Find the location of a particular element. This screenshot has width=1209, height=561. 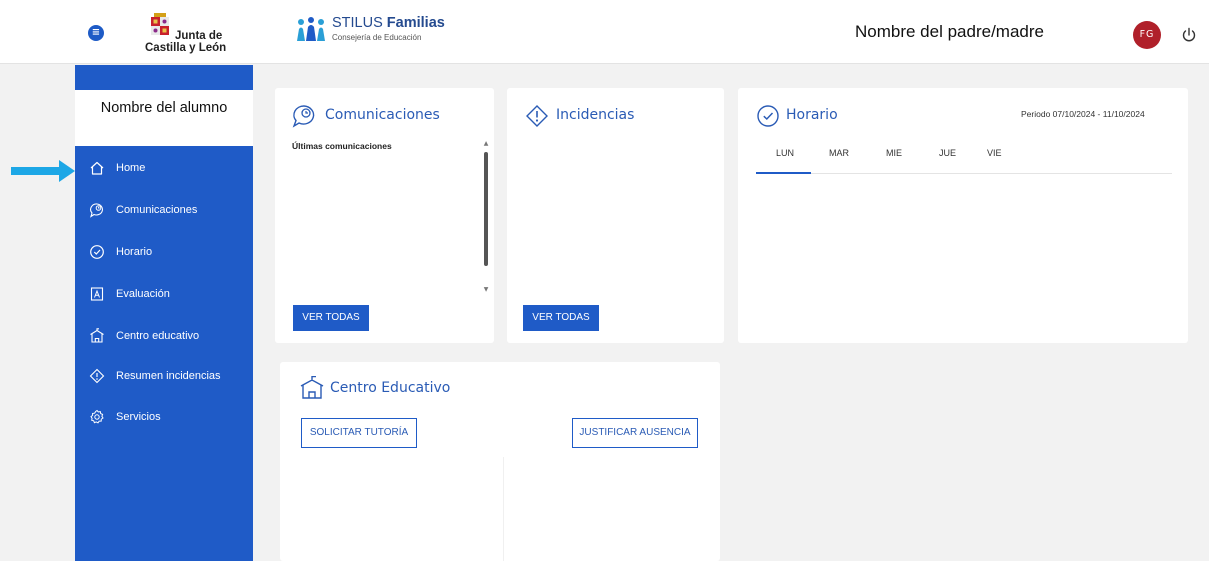

parent-name: Nombre del padre/madre is located at coordinates (949, 32).